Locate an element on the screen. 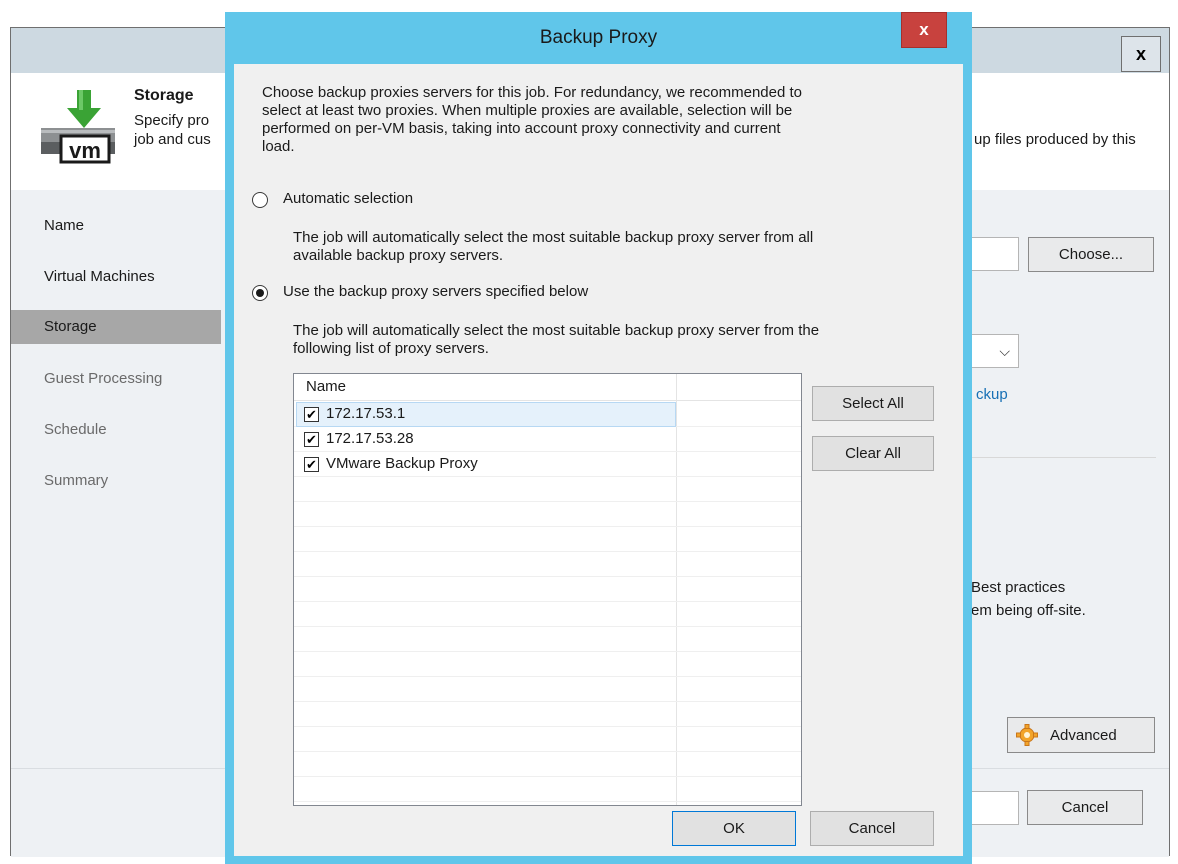  nav-item-virtual-machines: Virtual Machines is located at coordinates (116, 277).